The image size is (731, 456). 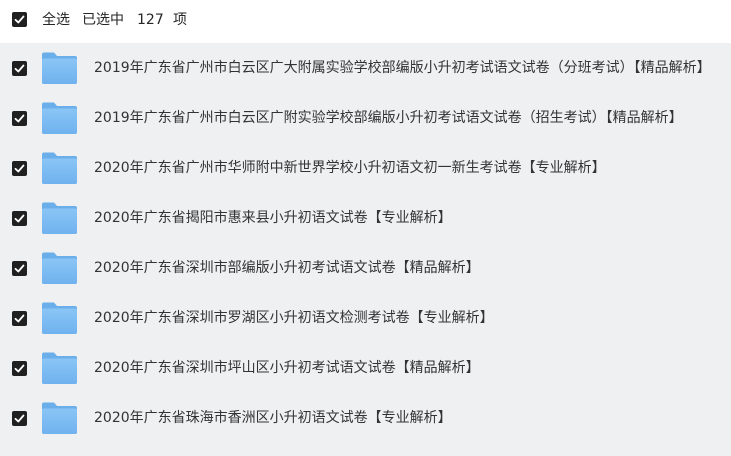 What do you see at coordinates (103, 20) in the screenshot?
I see `selected-label: 已选中` at bounding box center [103, 20].